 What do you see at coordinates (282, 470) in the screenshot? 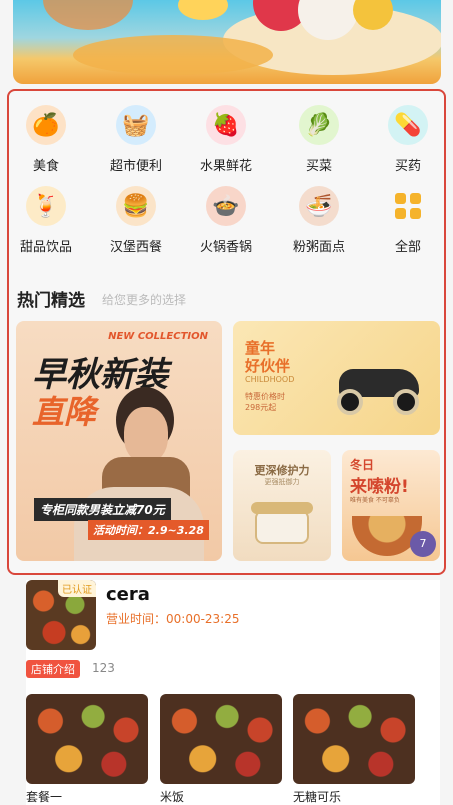
I see `skincare-title: 更深修护力` at bounding box center [282, 470].